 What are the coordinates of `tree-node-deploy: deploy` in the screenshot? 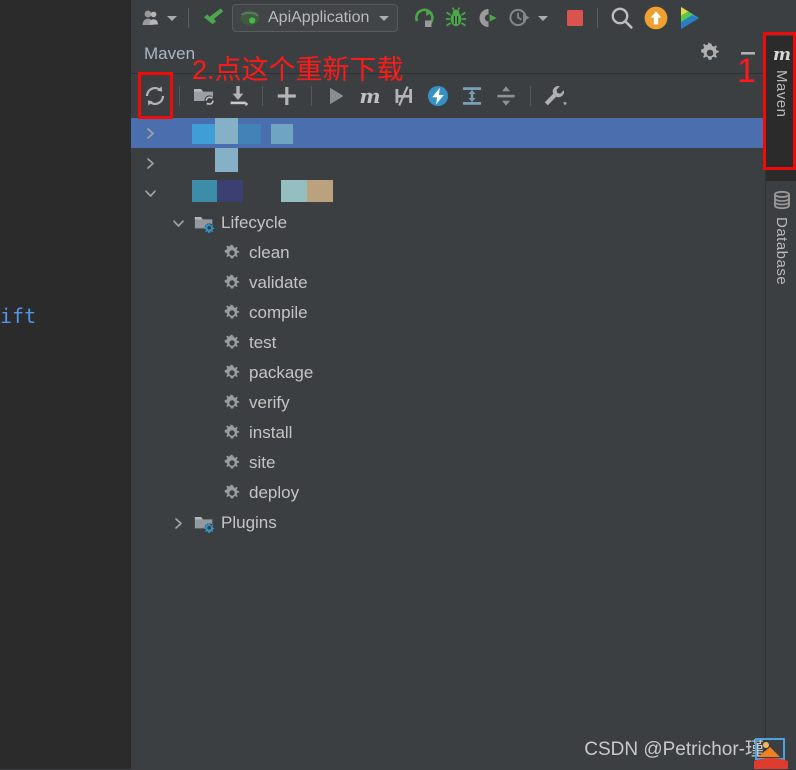 It's located at (448, 493).